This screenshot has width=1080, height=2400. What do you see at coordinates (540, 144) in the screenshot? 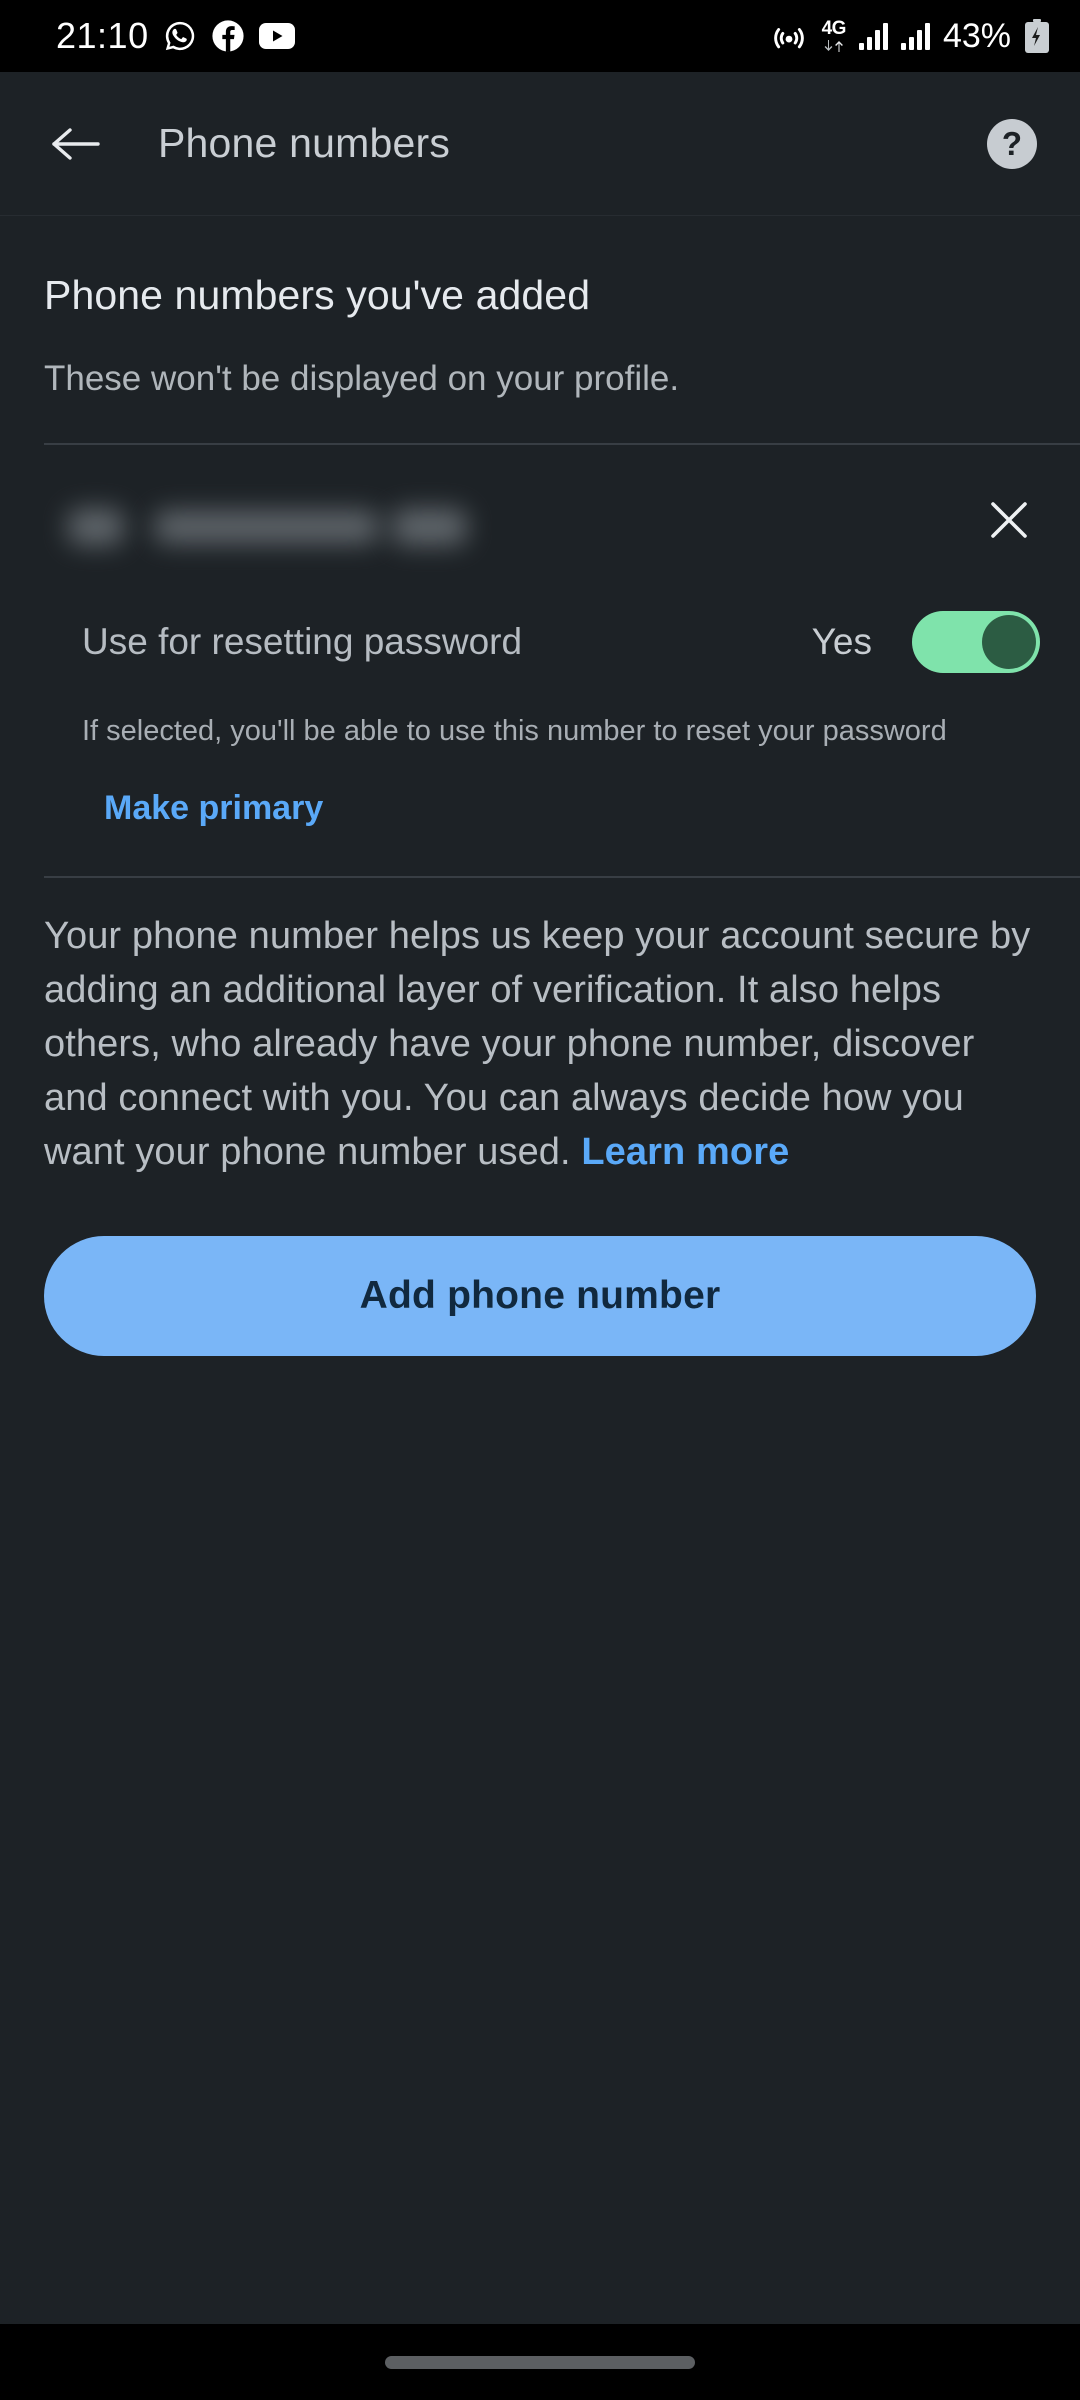
I see `app-bar: Phone numbers ?` at bounding box center [540, 144].